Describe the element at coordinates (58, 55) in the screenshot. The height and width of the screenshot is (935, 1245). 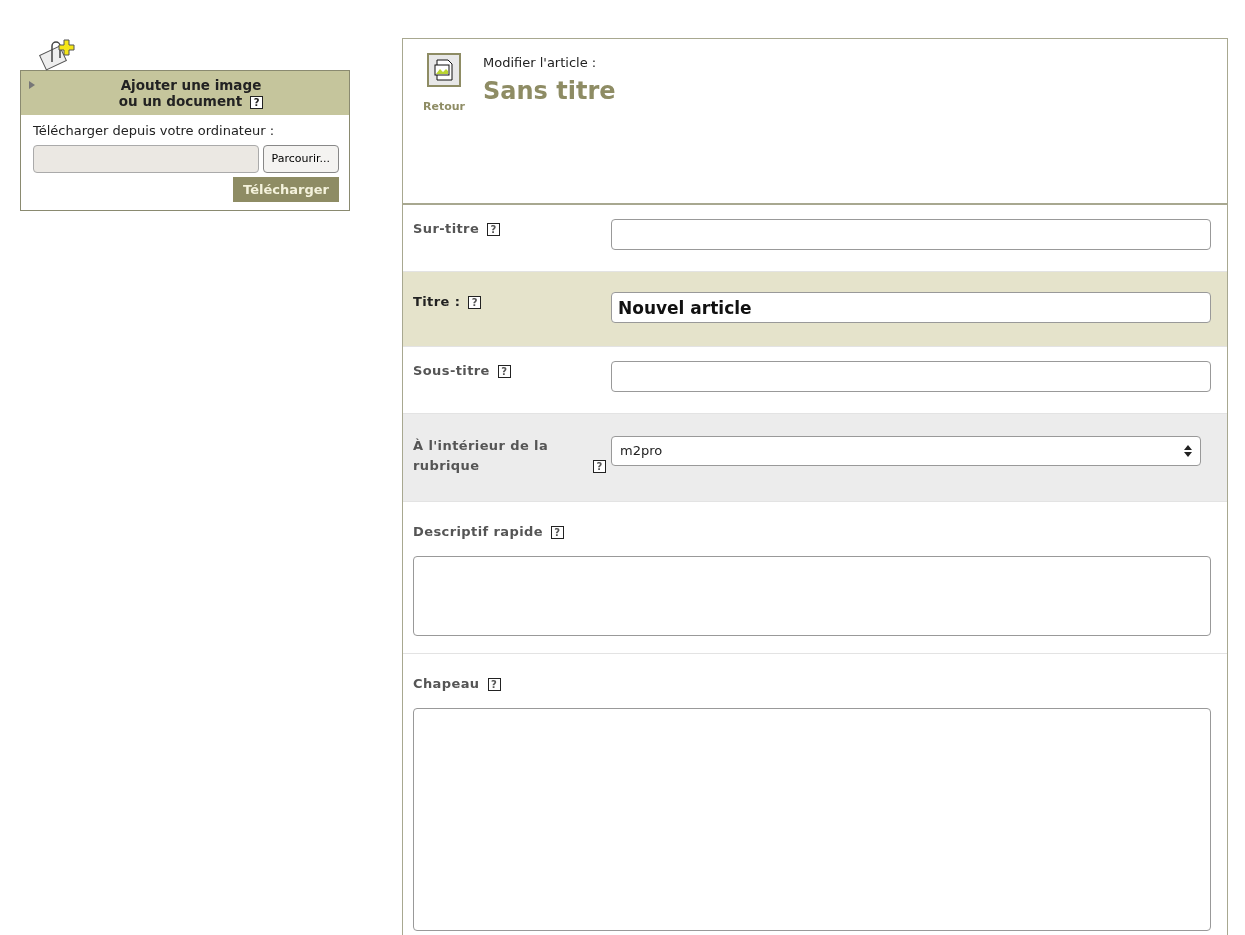
I see `attach-add-icon` at that location.